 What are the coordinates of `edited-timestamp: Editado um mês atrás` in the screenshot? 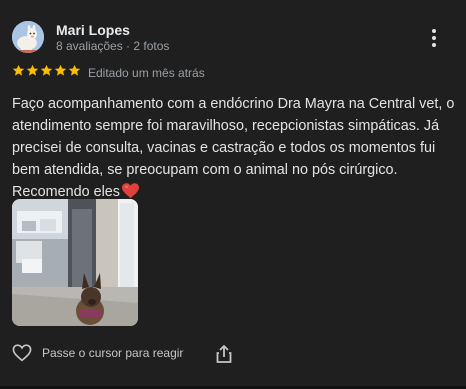 It's located at (146, 73).